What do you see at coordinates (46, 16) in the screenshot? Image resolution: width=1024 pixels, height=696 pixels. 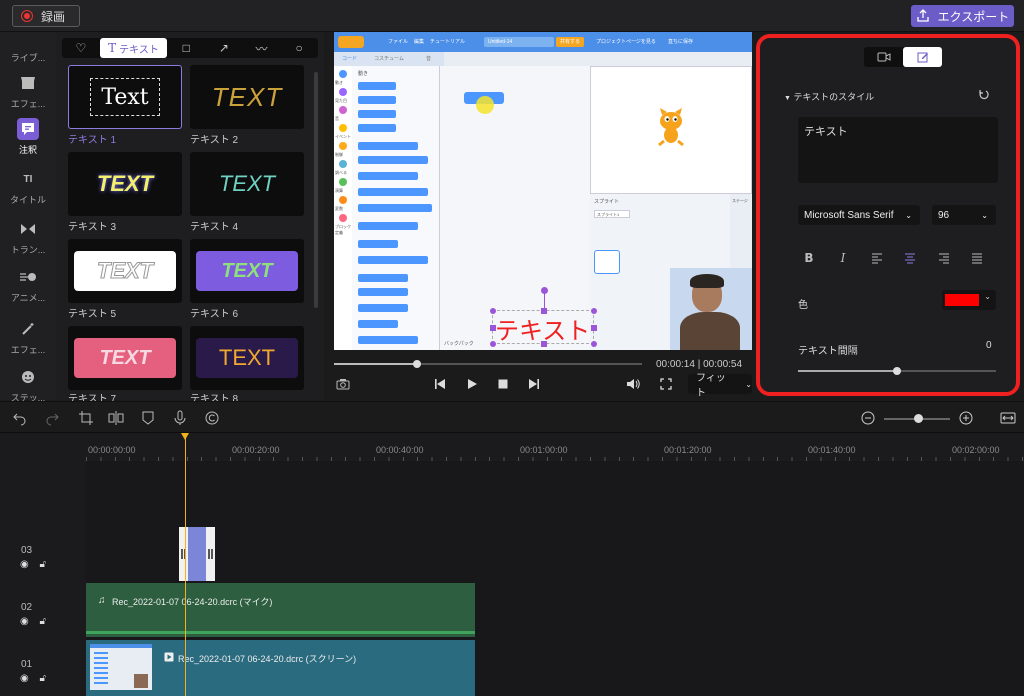 I see `record-button: 録画` at bounding box center [46, 16].